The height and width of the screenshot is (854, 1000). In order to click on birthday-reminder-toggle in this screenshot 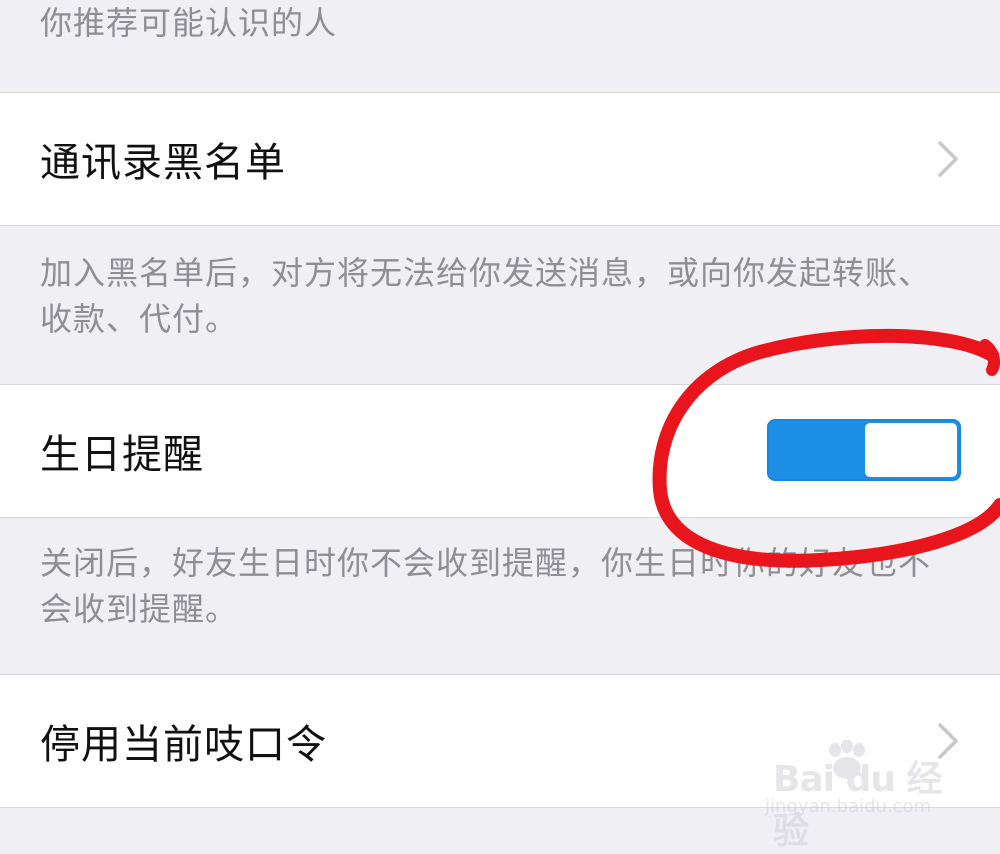, I will do `click(864, 450)`.